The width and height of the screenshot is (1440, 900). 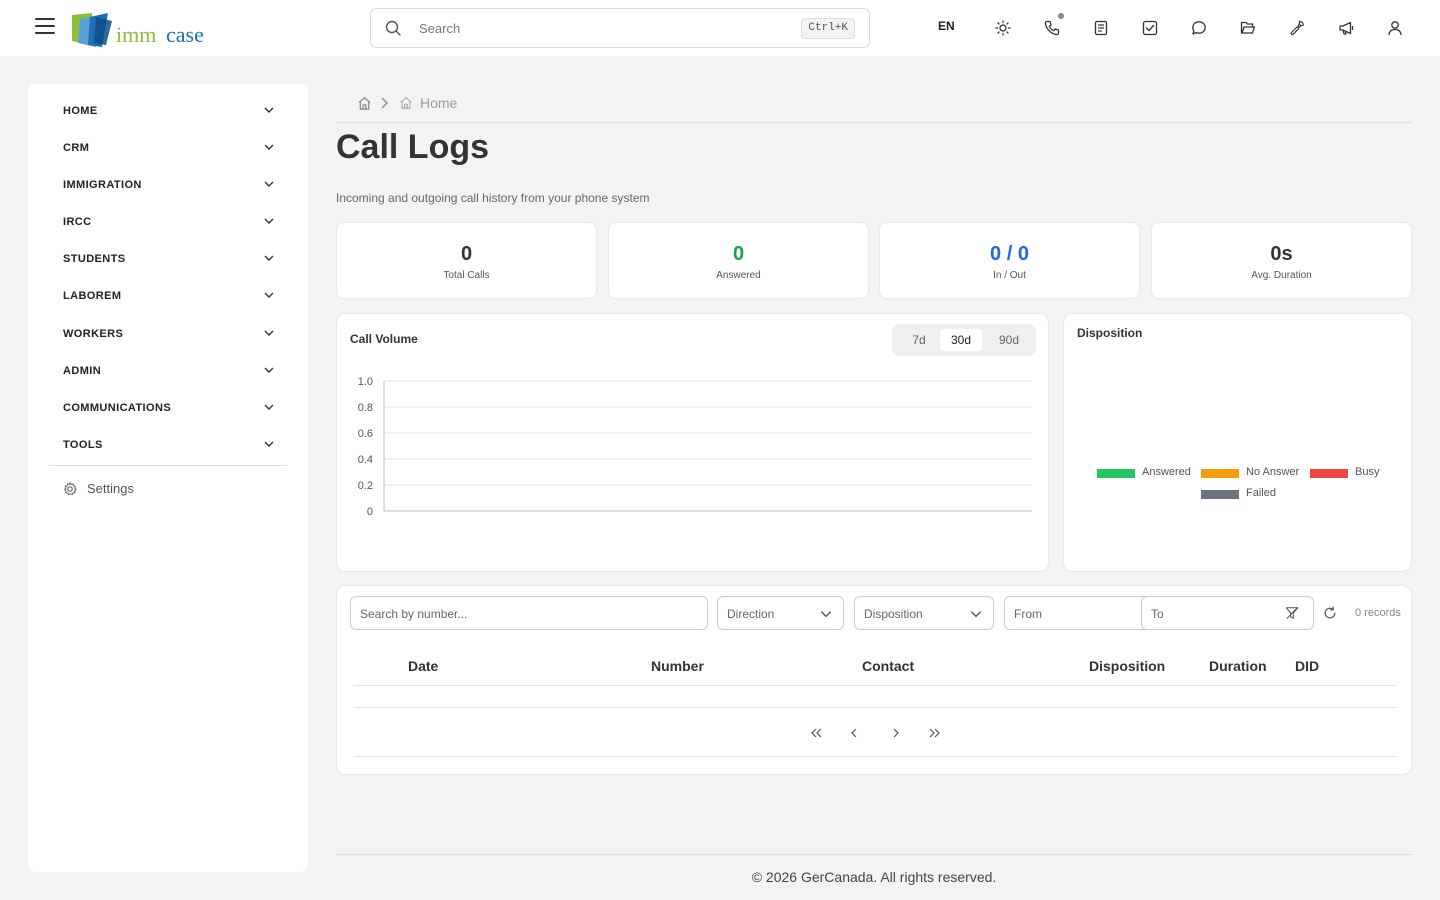 I want to click on last-page-button, so click(x=935, y=733).